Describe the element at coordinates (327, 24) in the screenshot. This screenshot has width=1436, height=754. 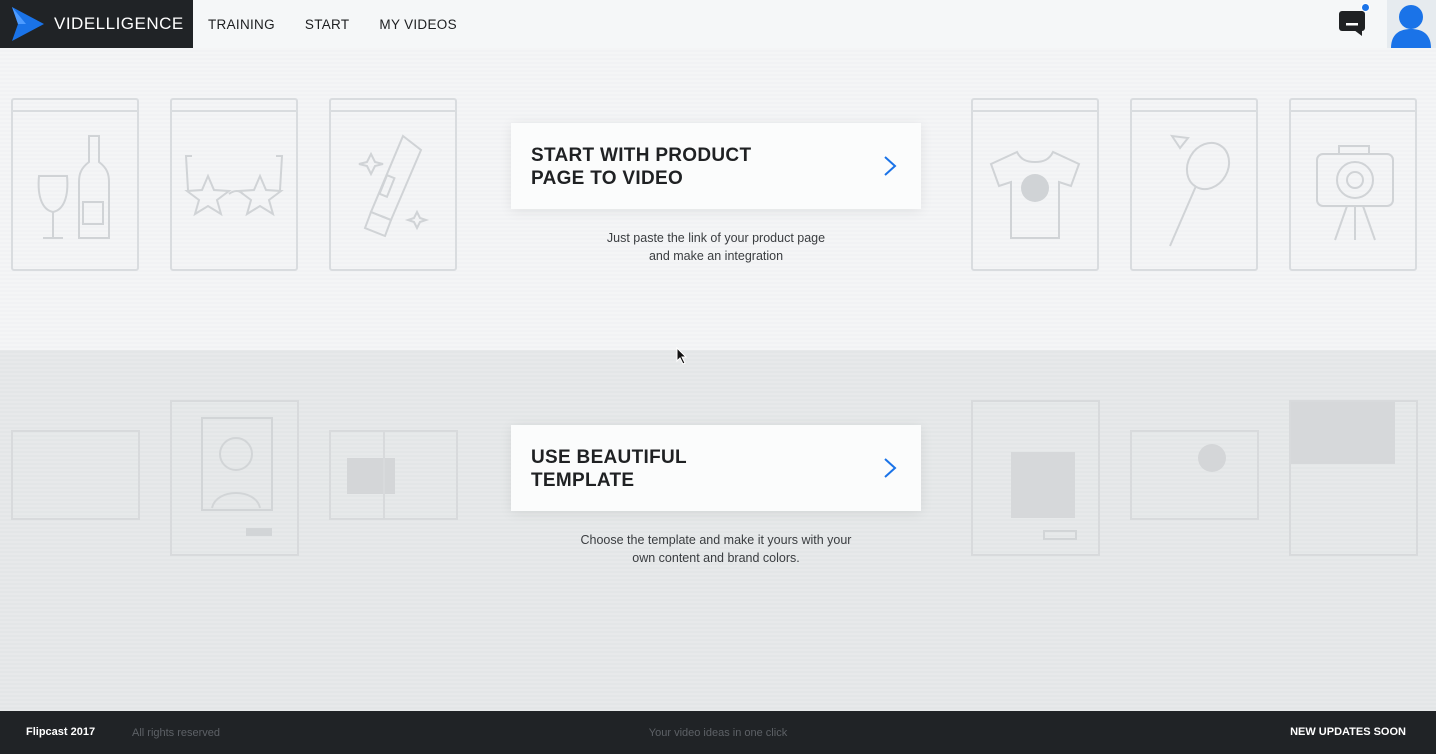
I see `nav-item-start: START` at that location.